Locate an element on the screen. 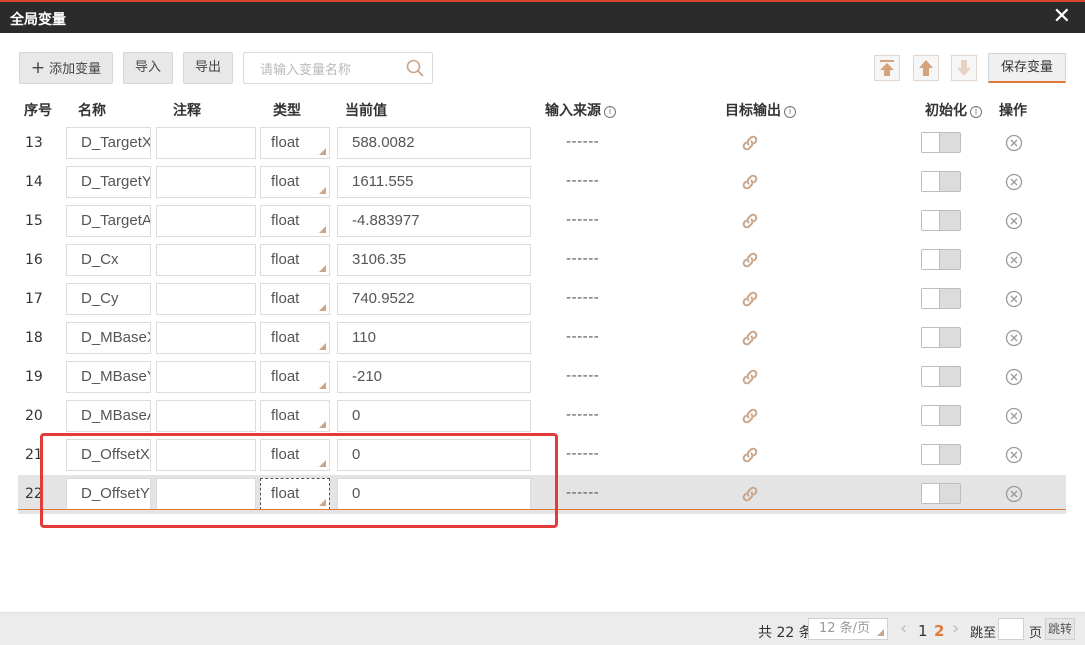 This screenshot has width=1085, height=645. window-title: 全局变量 is located at coordinates (38, 20).